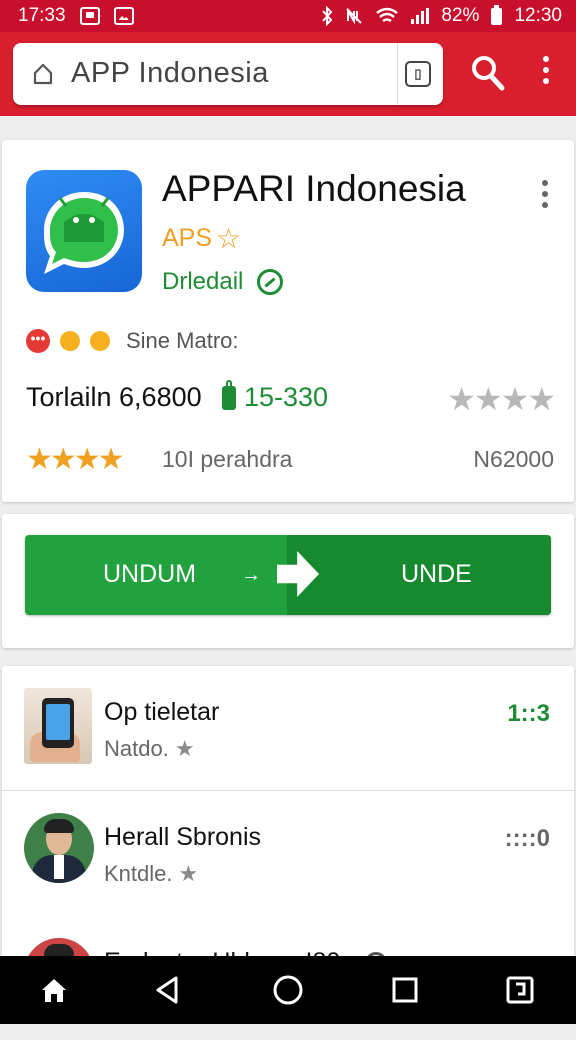 The width and height of the screenshot is (576, 1040). Describe the element at coordinates (436, 574) in the screenshot. I see `install-right-label: UNDE` at that location.